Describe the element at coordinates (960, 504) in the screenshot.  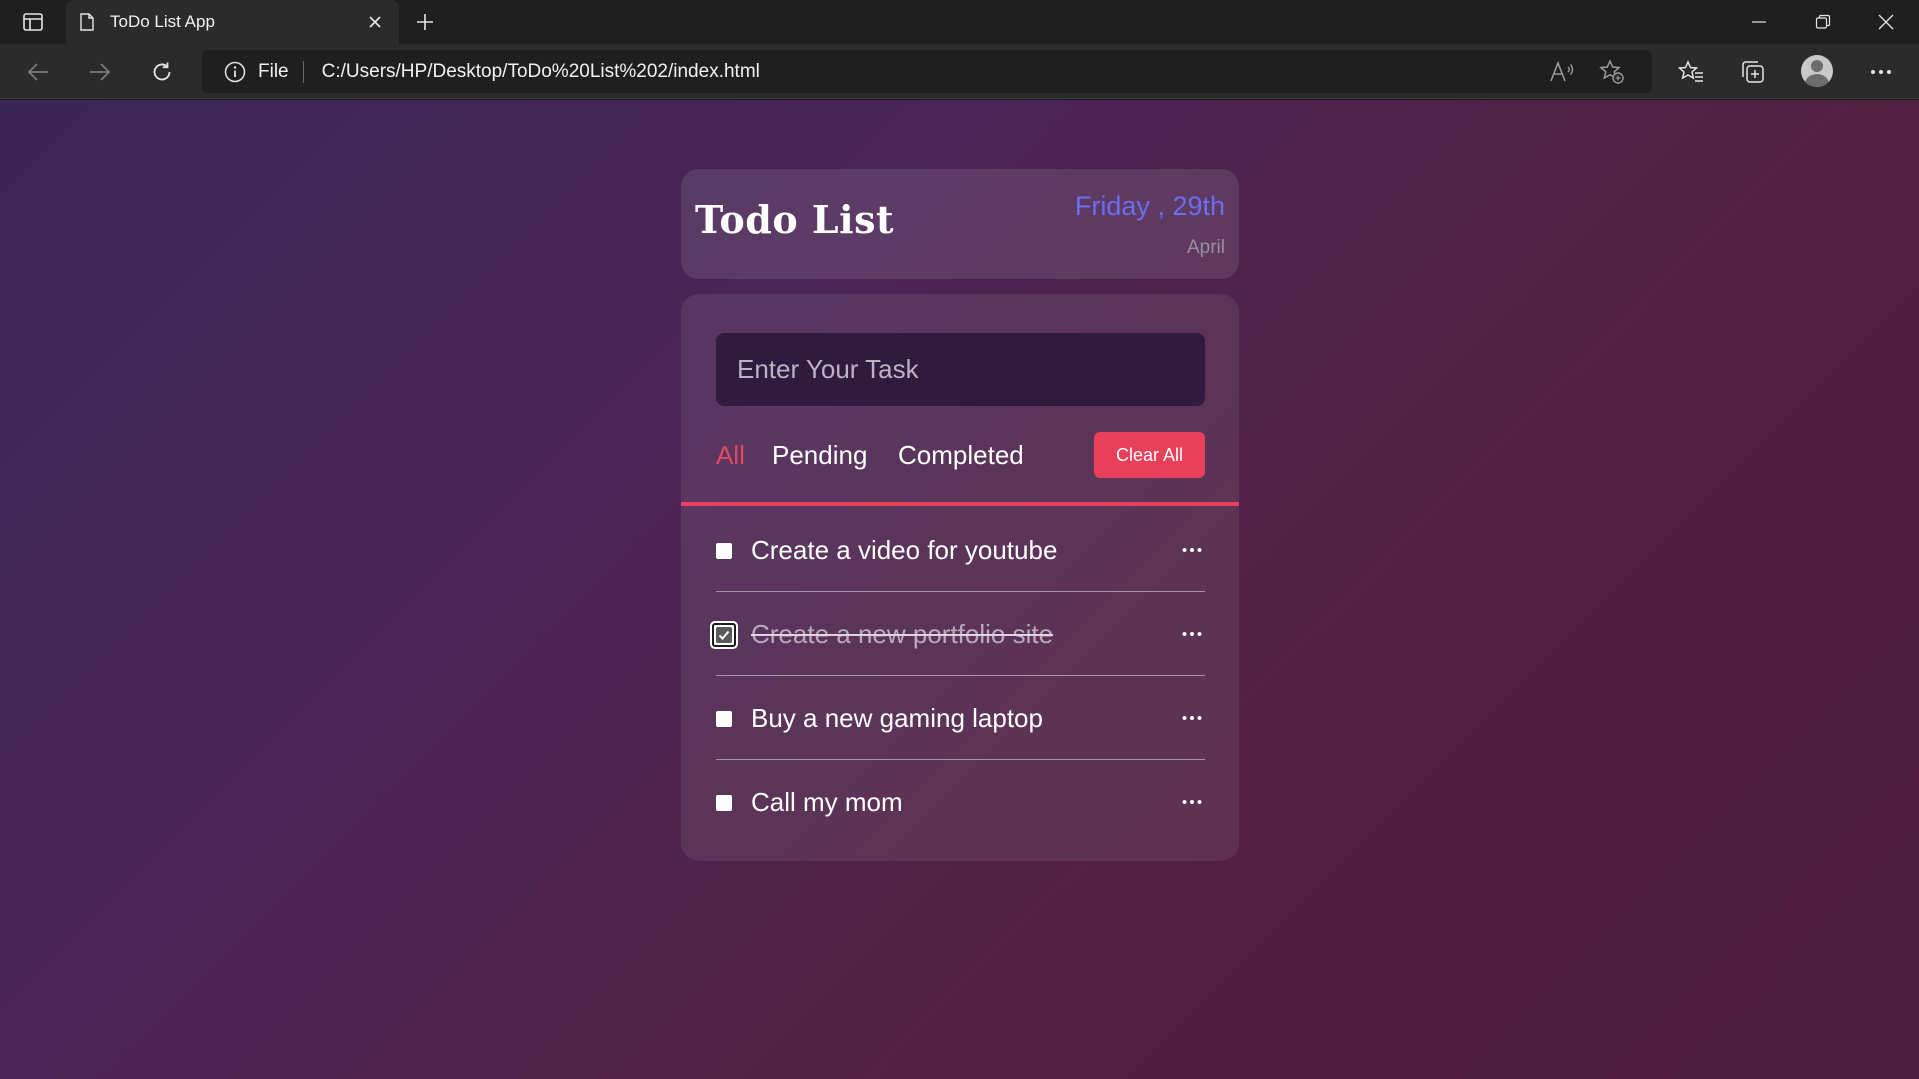
I see `filter-divider` at that location.